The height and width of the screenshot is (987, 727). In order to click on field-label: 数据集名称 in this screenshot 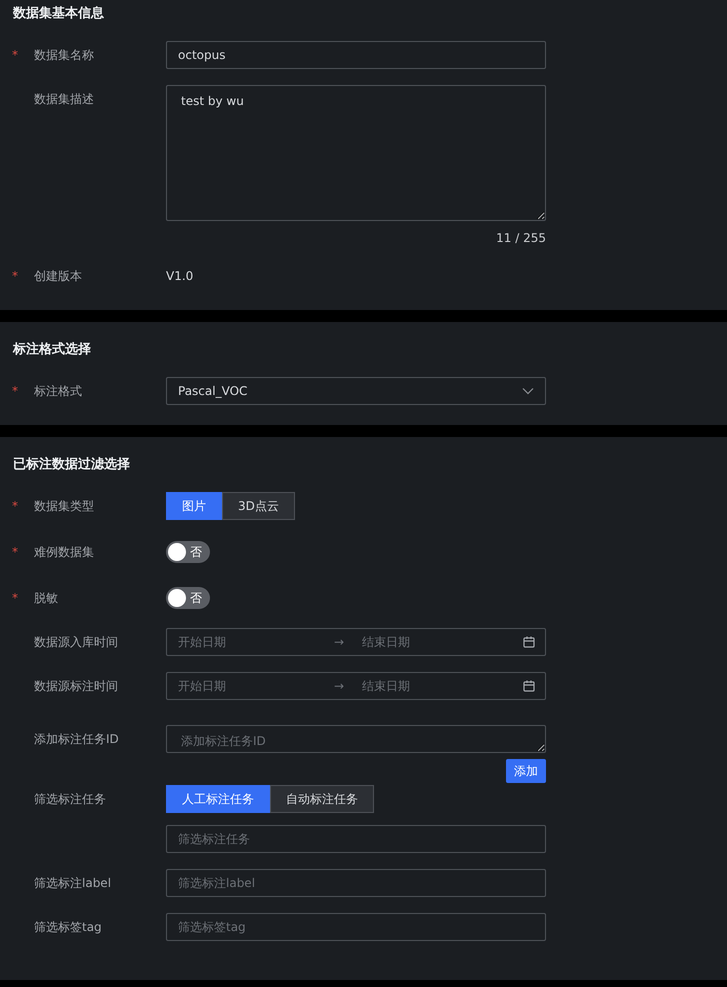, I will do `click(64, 55)`.